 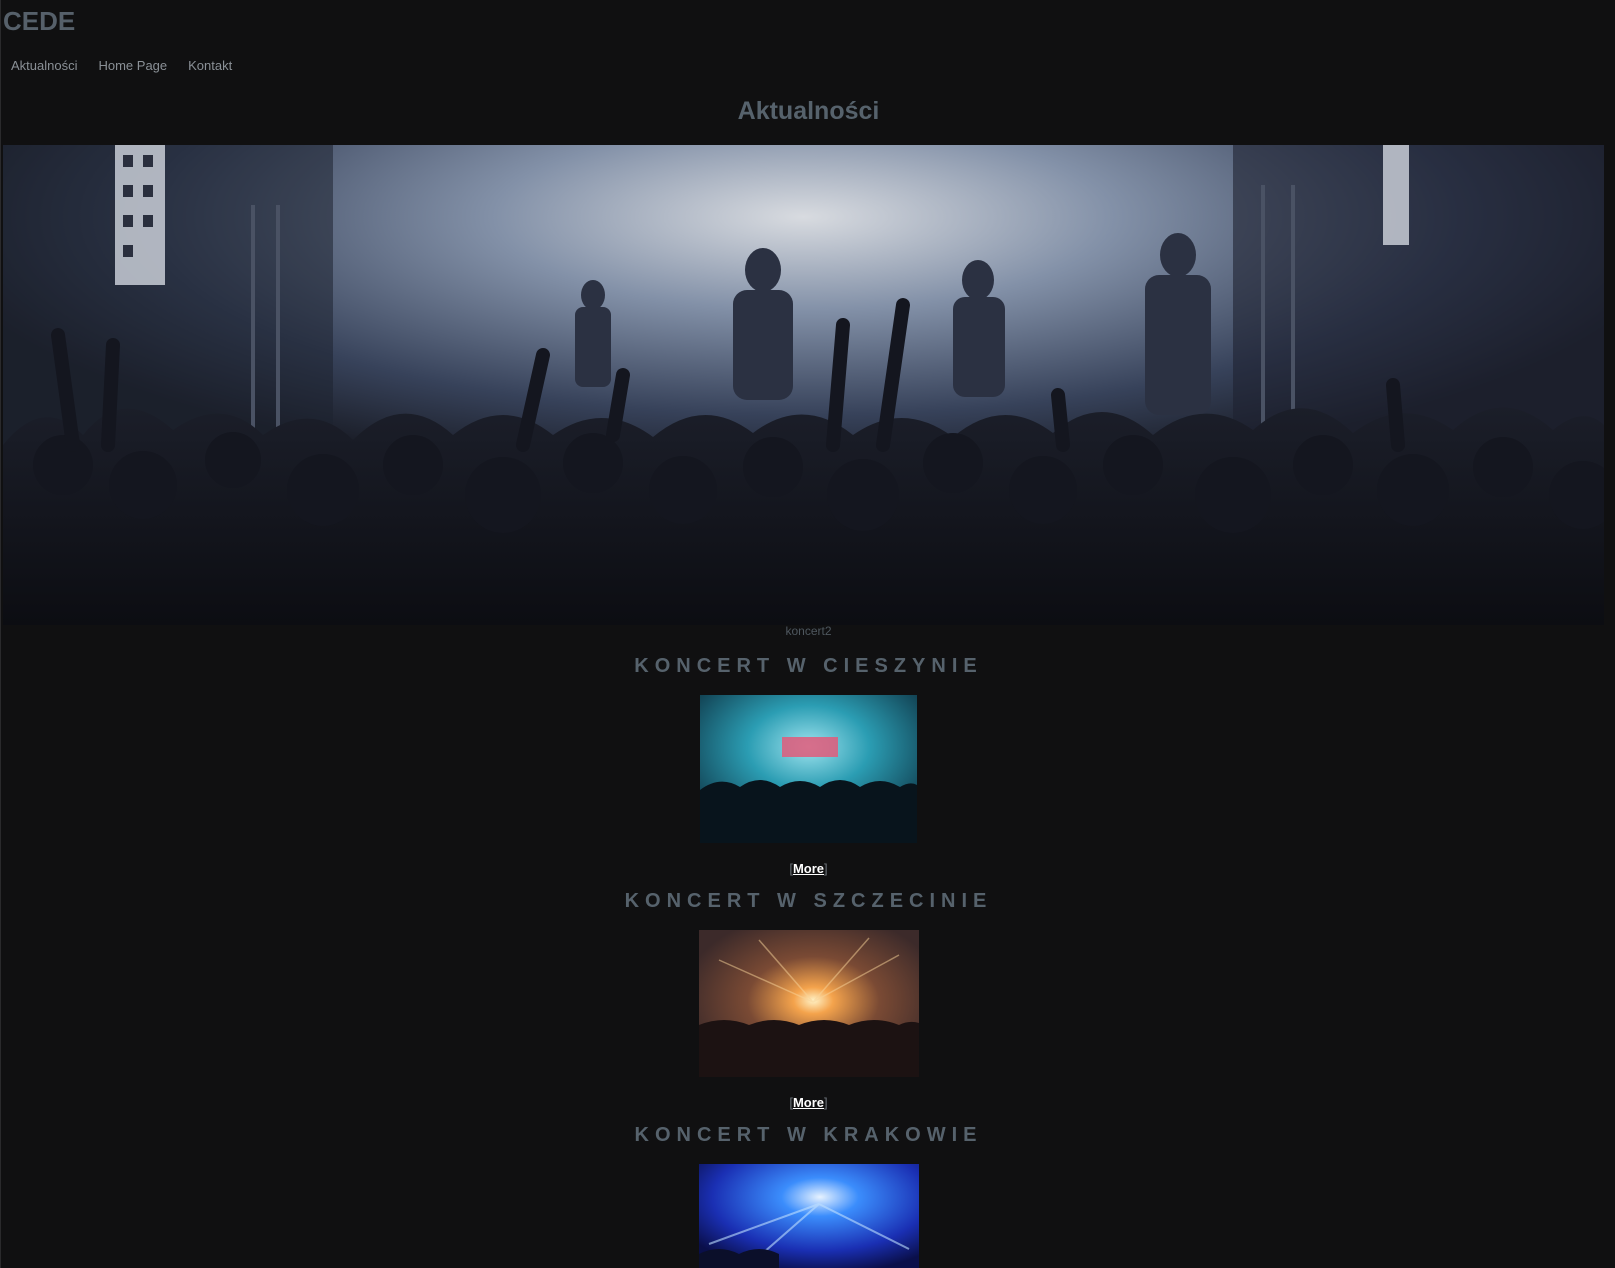 I want to click on concert-stage-blue-image, so click(x=808, y=1216).